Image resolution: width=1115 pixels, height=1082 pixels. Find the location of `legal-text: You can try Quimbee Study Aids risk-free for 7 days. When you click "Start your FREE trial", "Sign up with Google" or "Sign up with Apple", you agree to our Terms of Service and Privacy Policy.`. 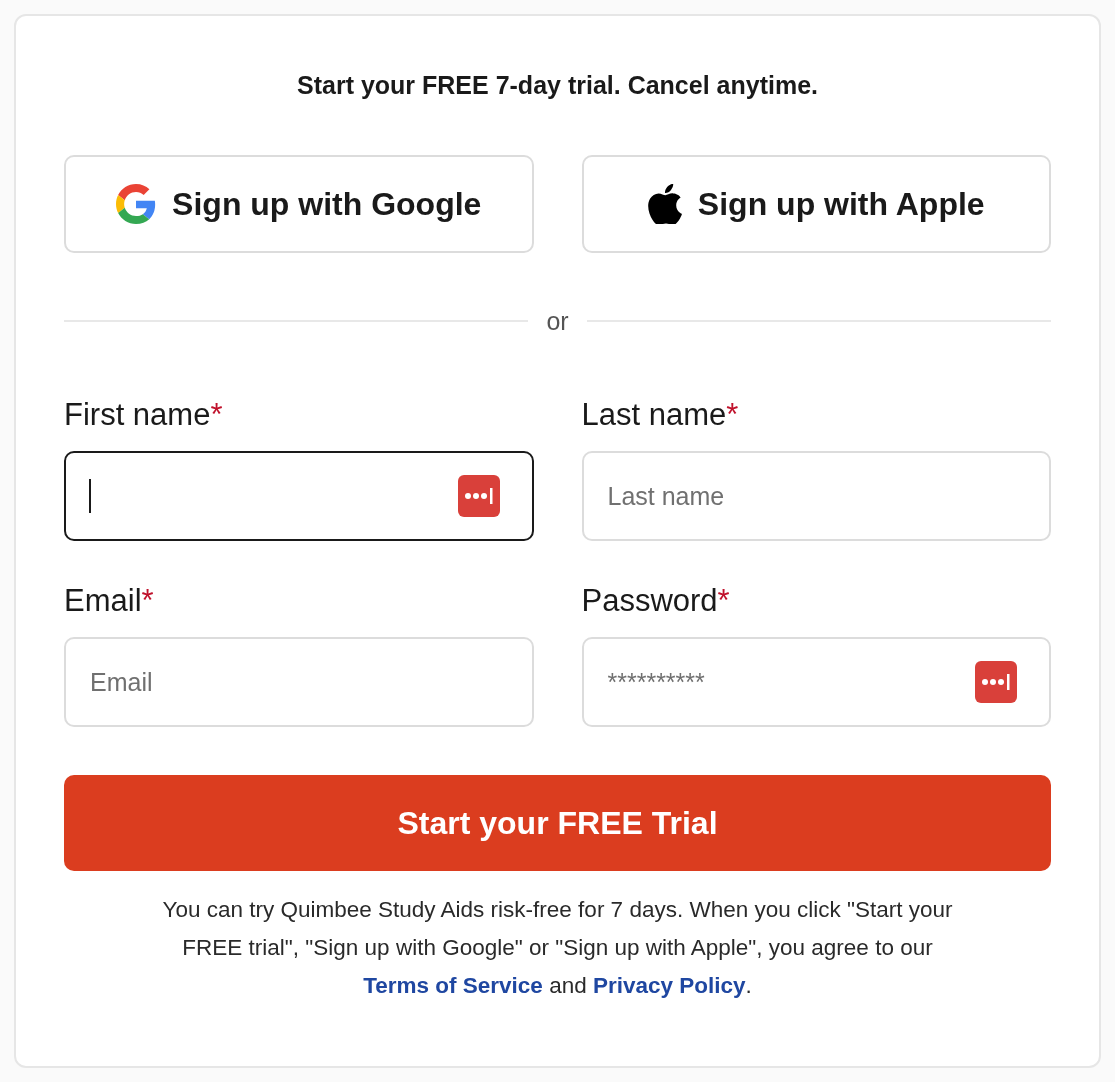

legal-text: You can try Quimbee Study Aids risk-free for 7 days. When you click "Start your FREE trial", "Sign up with Google" or "Sign up with Apple", you agree to our Terms of Service and Privacy Policy. is located at coordinates (557, 948).